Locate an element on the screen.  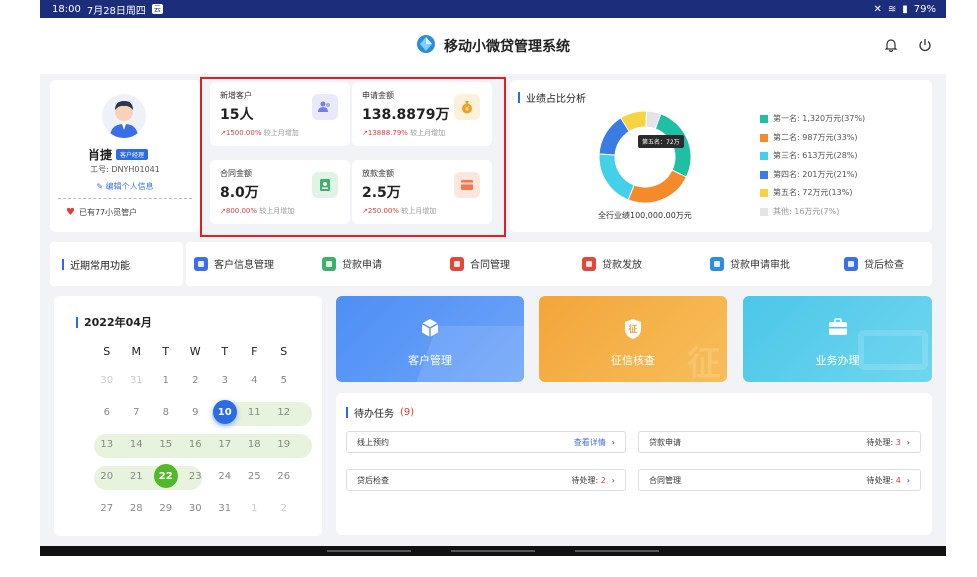
quick-item: 贷款发放 is located at coordinates (612, 263).